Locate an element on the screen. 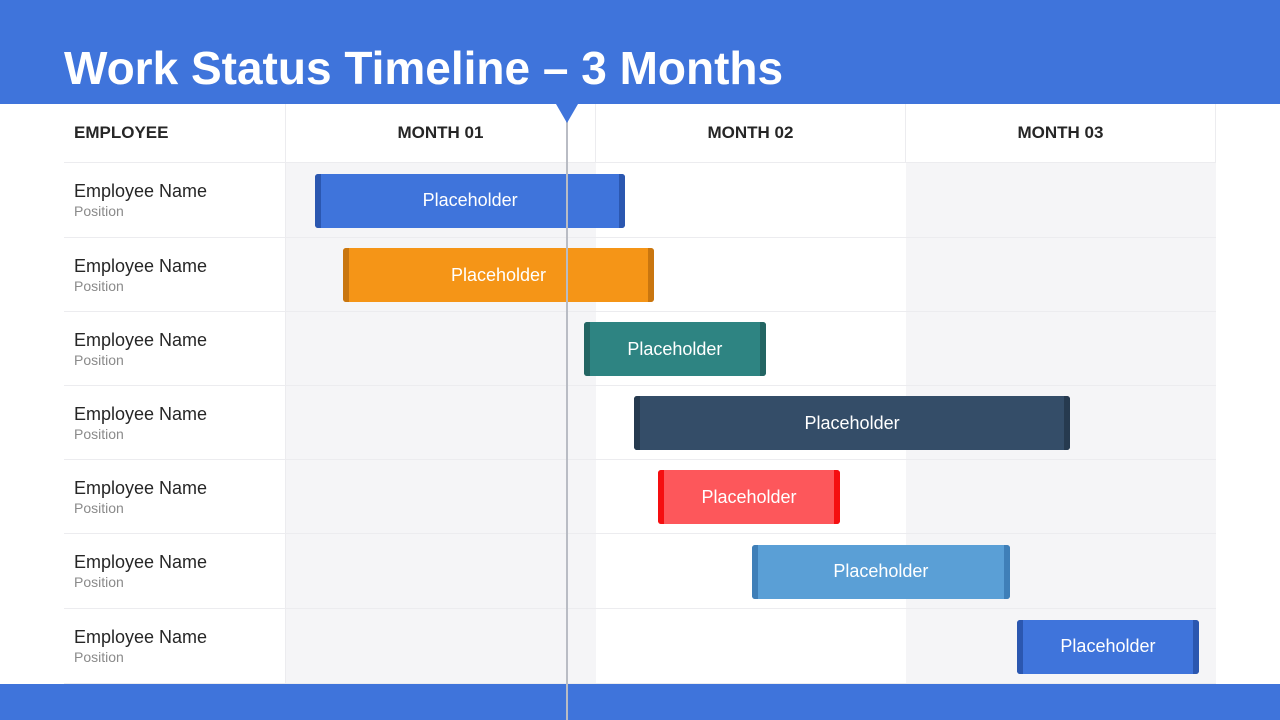  page-title: Work Status Timeline – 3 Months is located at coordinates (424, 68).